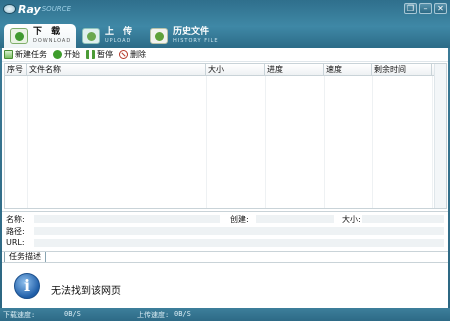  Describe the element at coordinates (153, 315) in the screenshot. I see `upload-speed-label: 上传速度:` at that location.